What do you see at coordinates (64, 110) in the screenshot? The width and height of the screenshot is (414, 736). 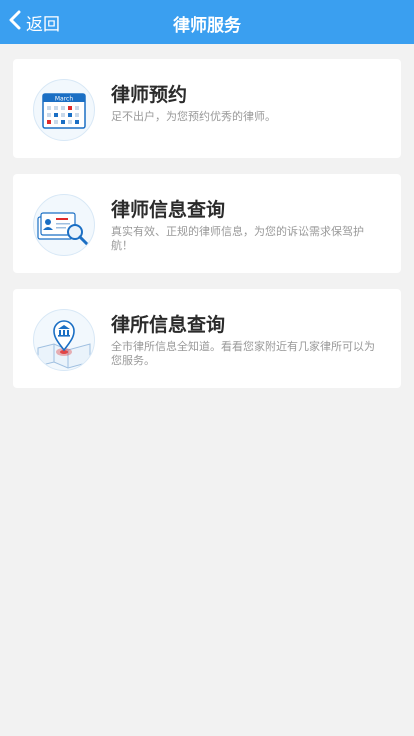 I see `calendar-icon: March` at bounding box center [64, 110].